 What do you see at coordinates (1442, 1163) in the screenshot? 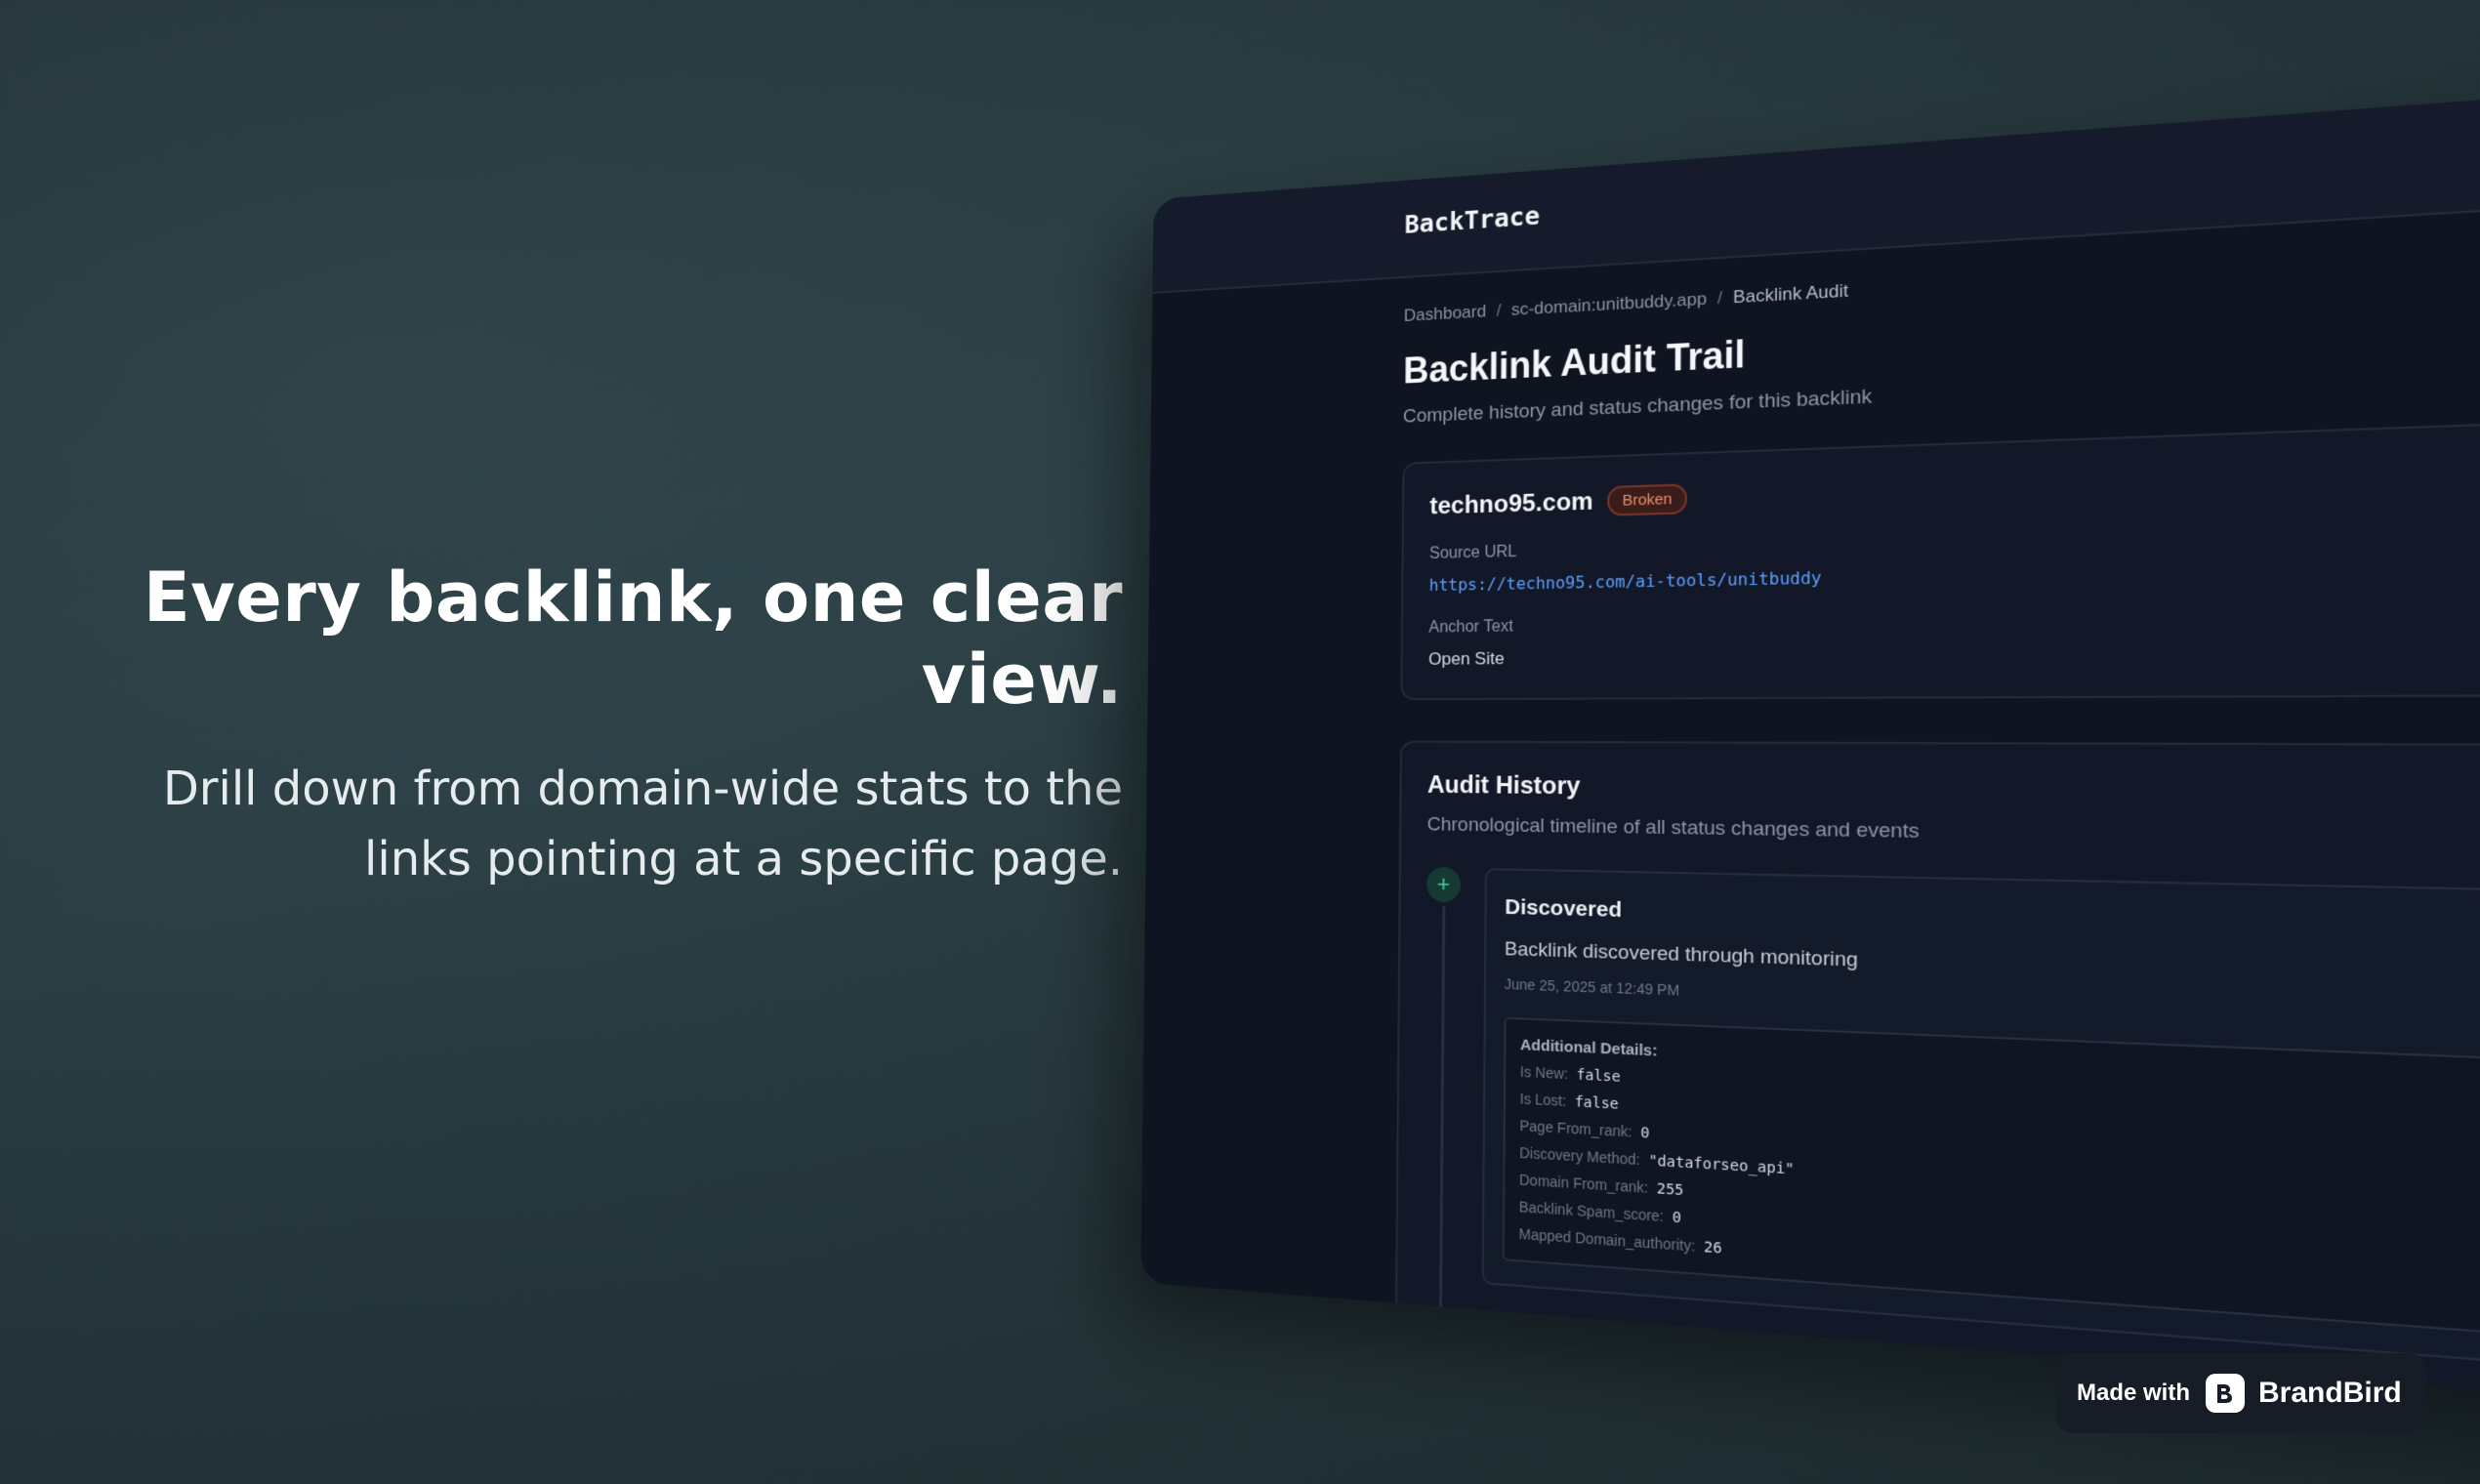
I see `timeline-line` at bounding box center [1442, 1163].